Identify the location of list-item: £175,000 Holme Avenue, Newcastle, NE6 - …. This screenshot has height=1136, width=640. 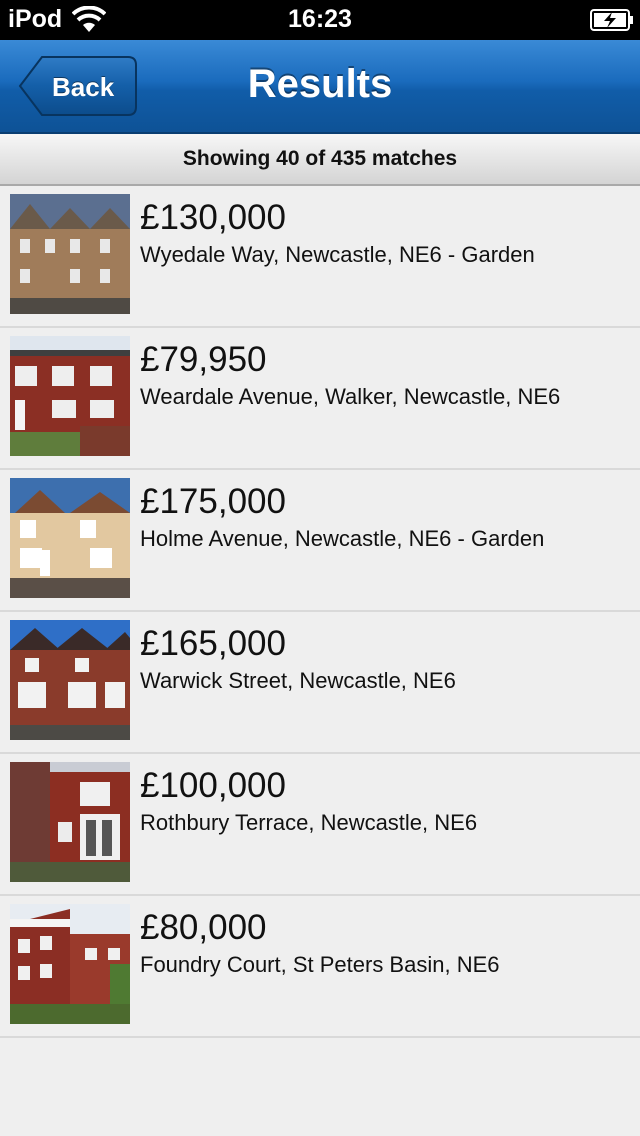
(320, 541).